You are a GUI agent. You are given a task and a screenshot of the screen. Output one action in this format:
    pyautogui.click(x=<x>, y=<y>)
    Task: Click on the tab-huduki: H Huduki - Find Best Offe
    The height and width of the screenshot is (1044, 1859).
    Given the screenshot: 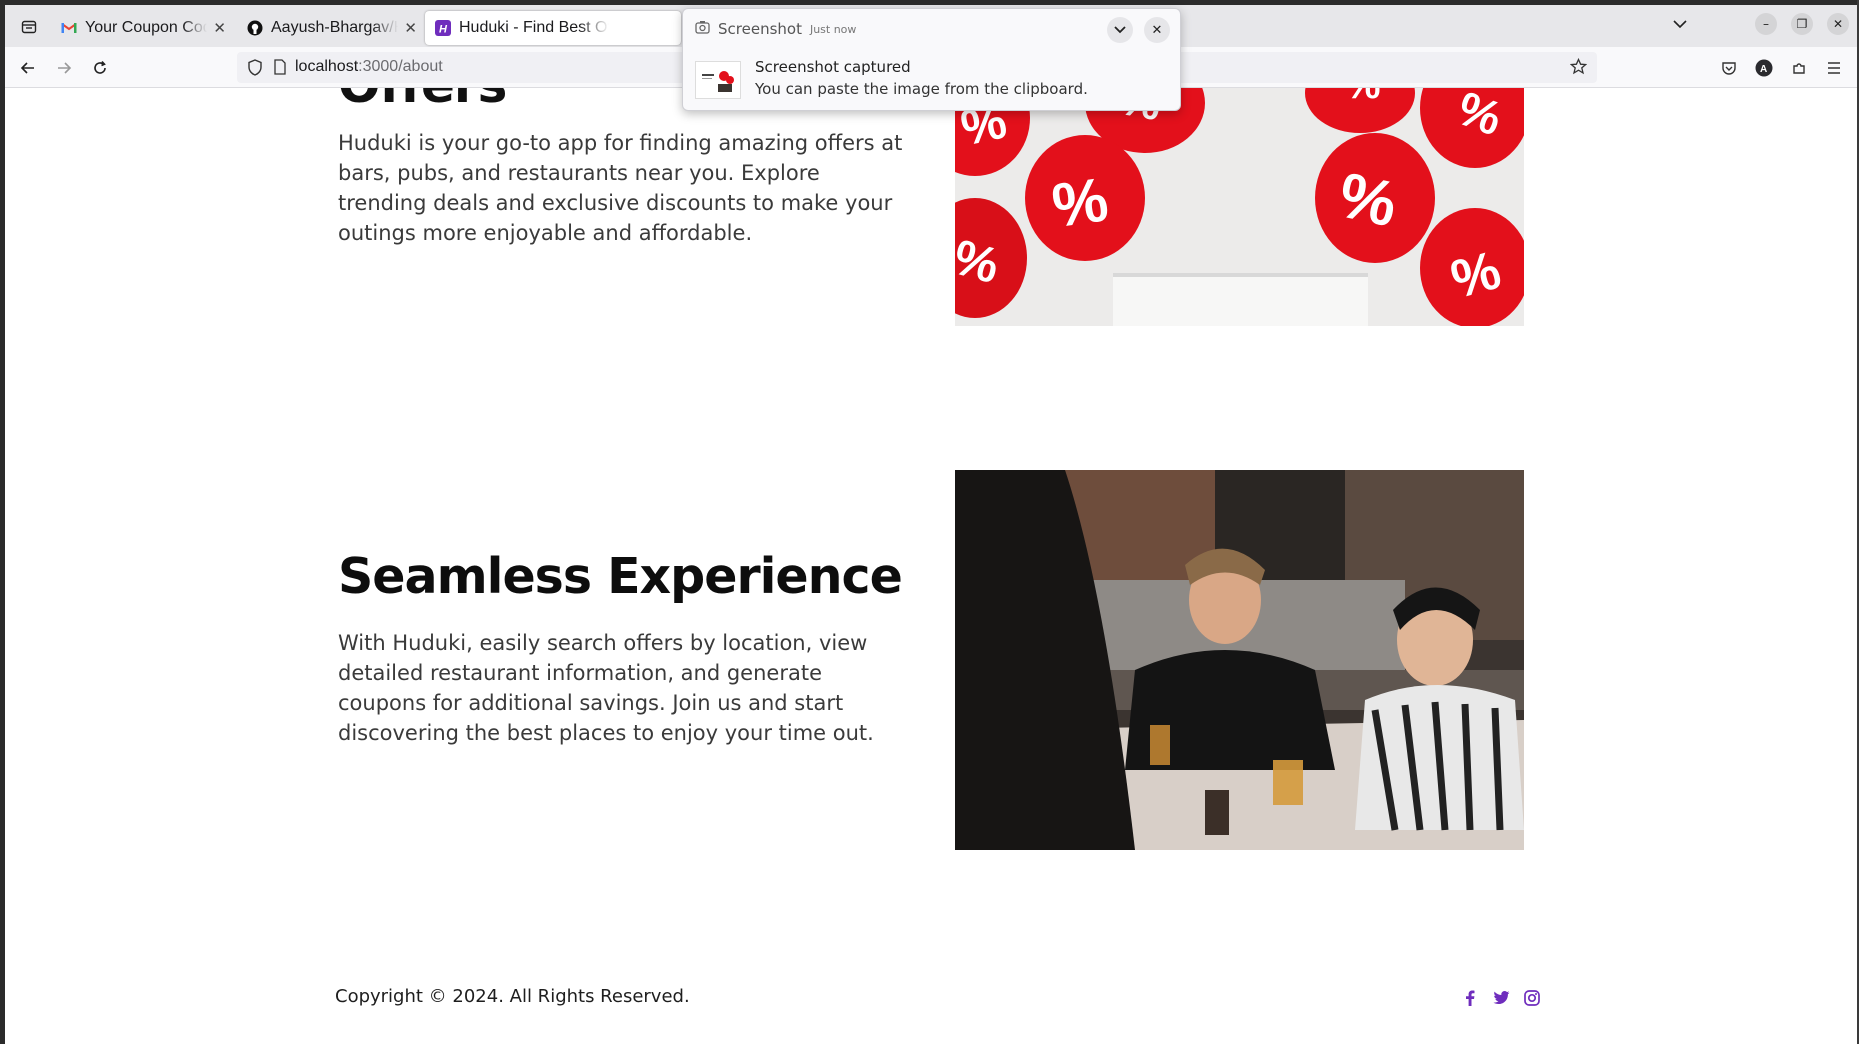 What is the action you would take?
    pyautogui.click(x=553, y=28)
    